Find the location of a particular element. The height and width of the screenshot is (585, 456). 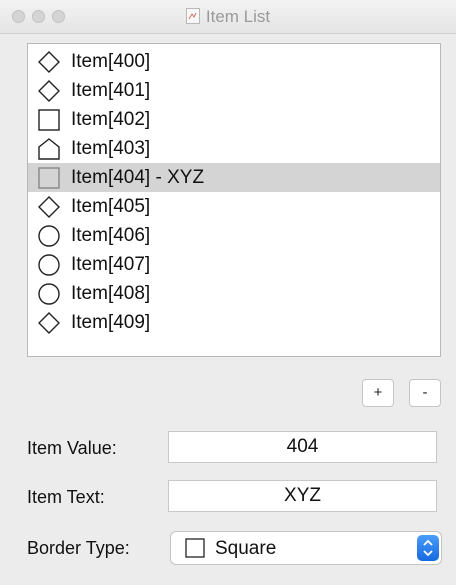

list-item-label: Item[403] is located at coordinates (111, 148).